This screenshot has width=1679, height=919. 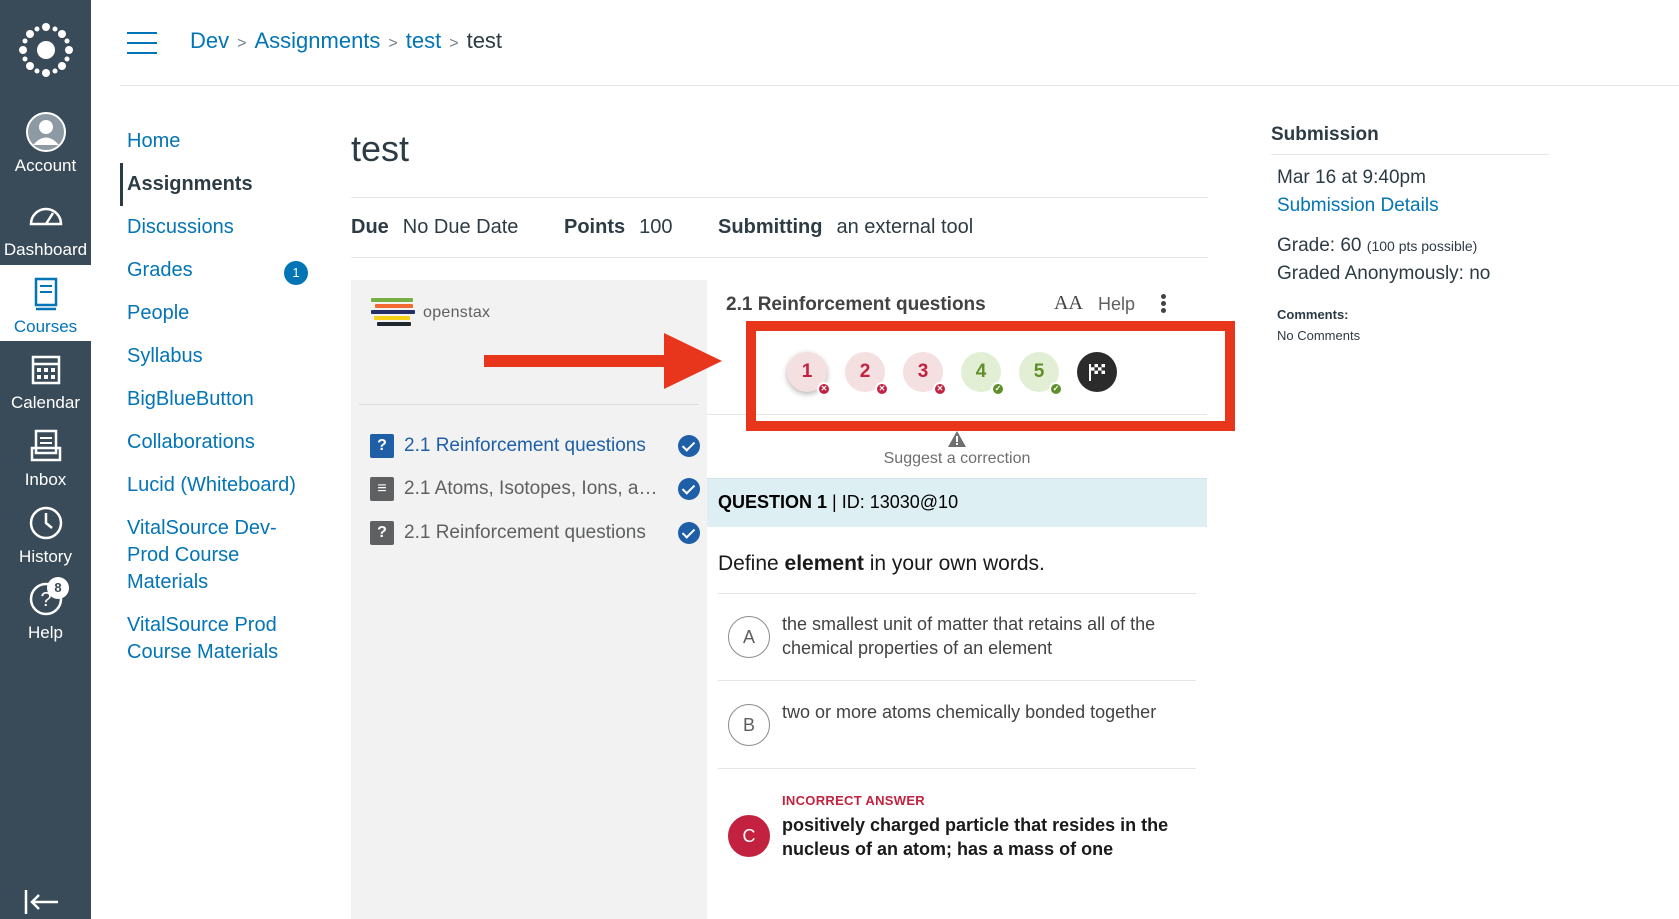 What do you see at coordinates (45, 216) in the screenshot?
I see `dashboard-icon` at bounding box center [45, 216].